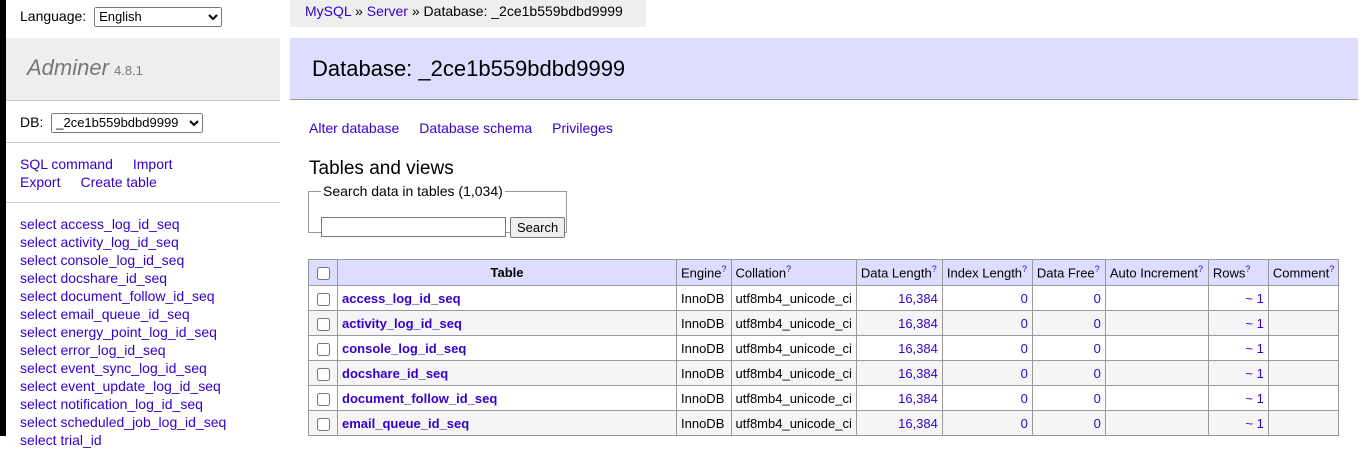 This screenshot has height=449, width=1369. I want to click on privileges-link: Privileges, so click(582, 128).